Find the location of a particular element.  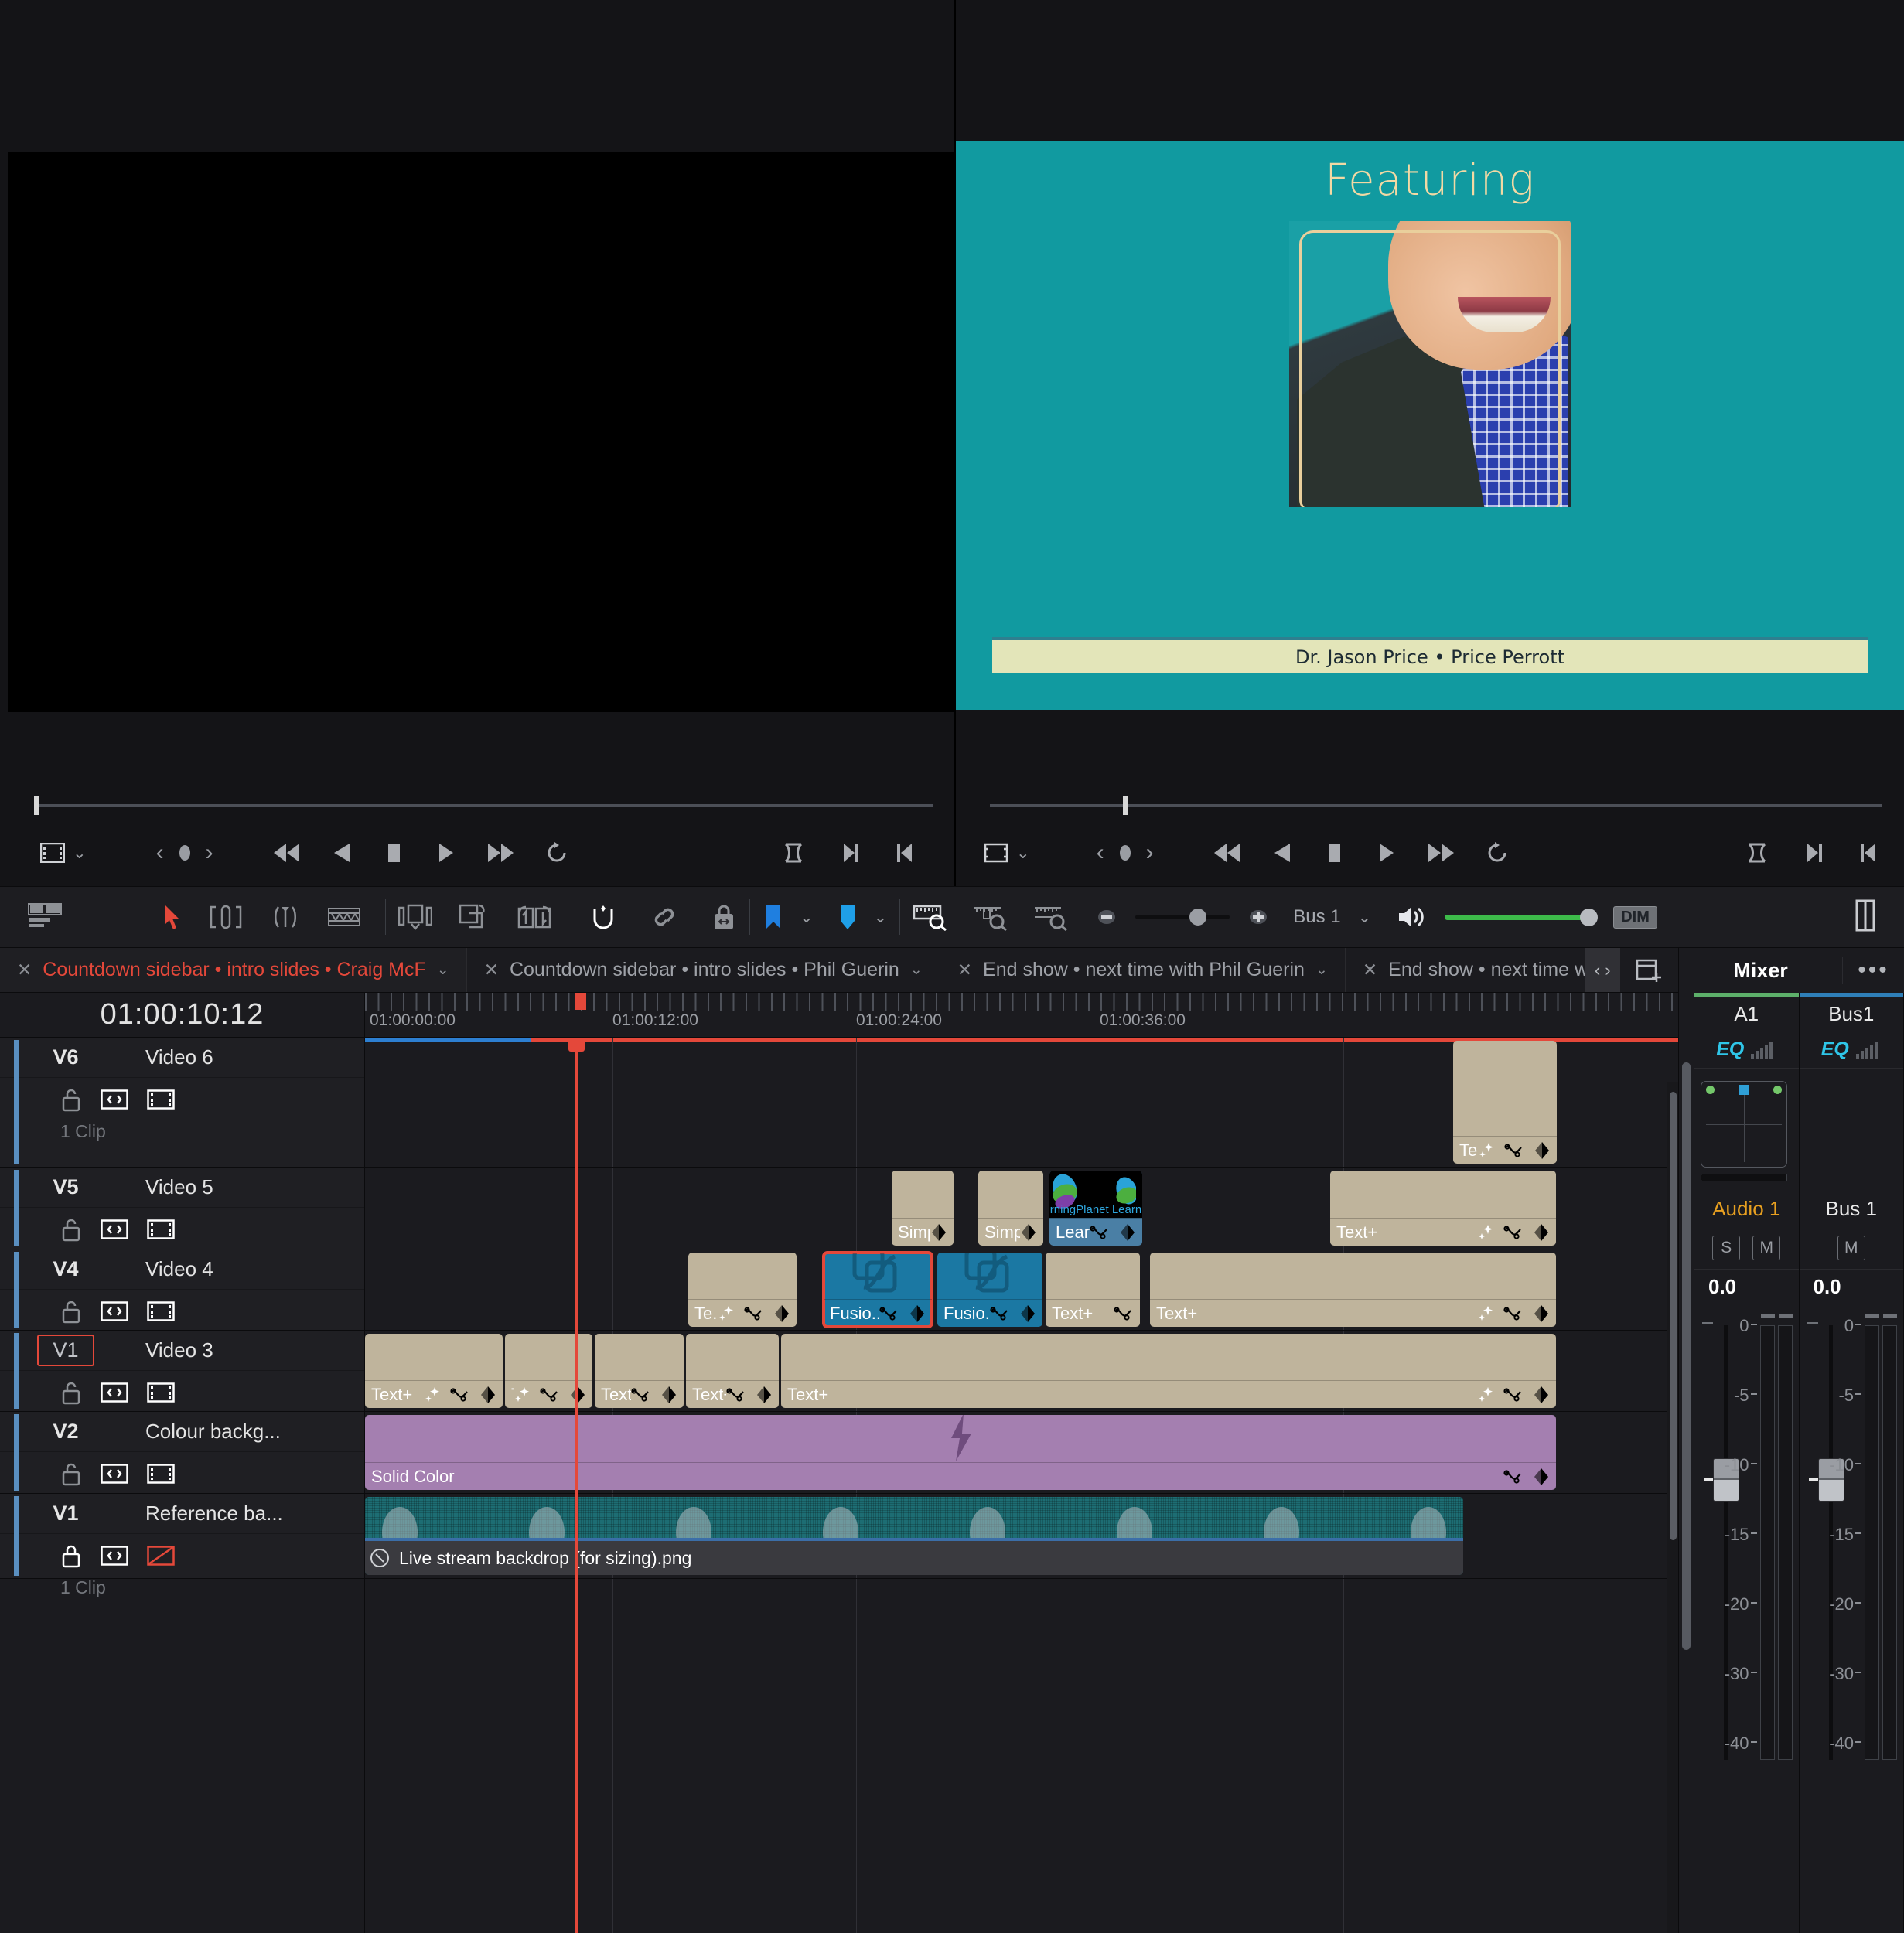

pan-left-dot is located at coordinates (1711, 1090).